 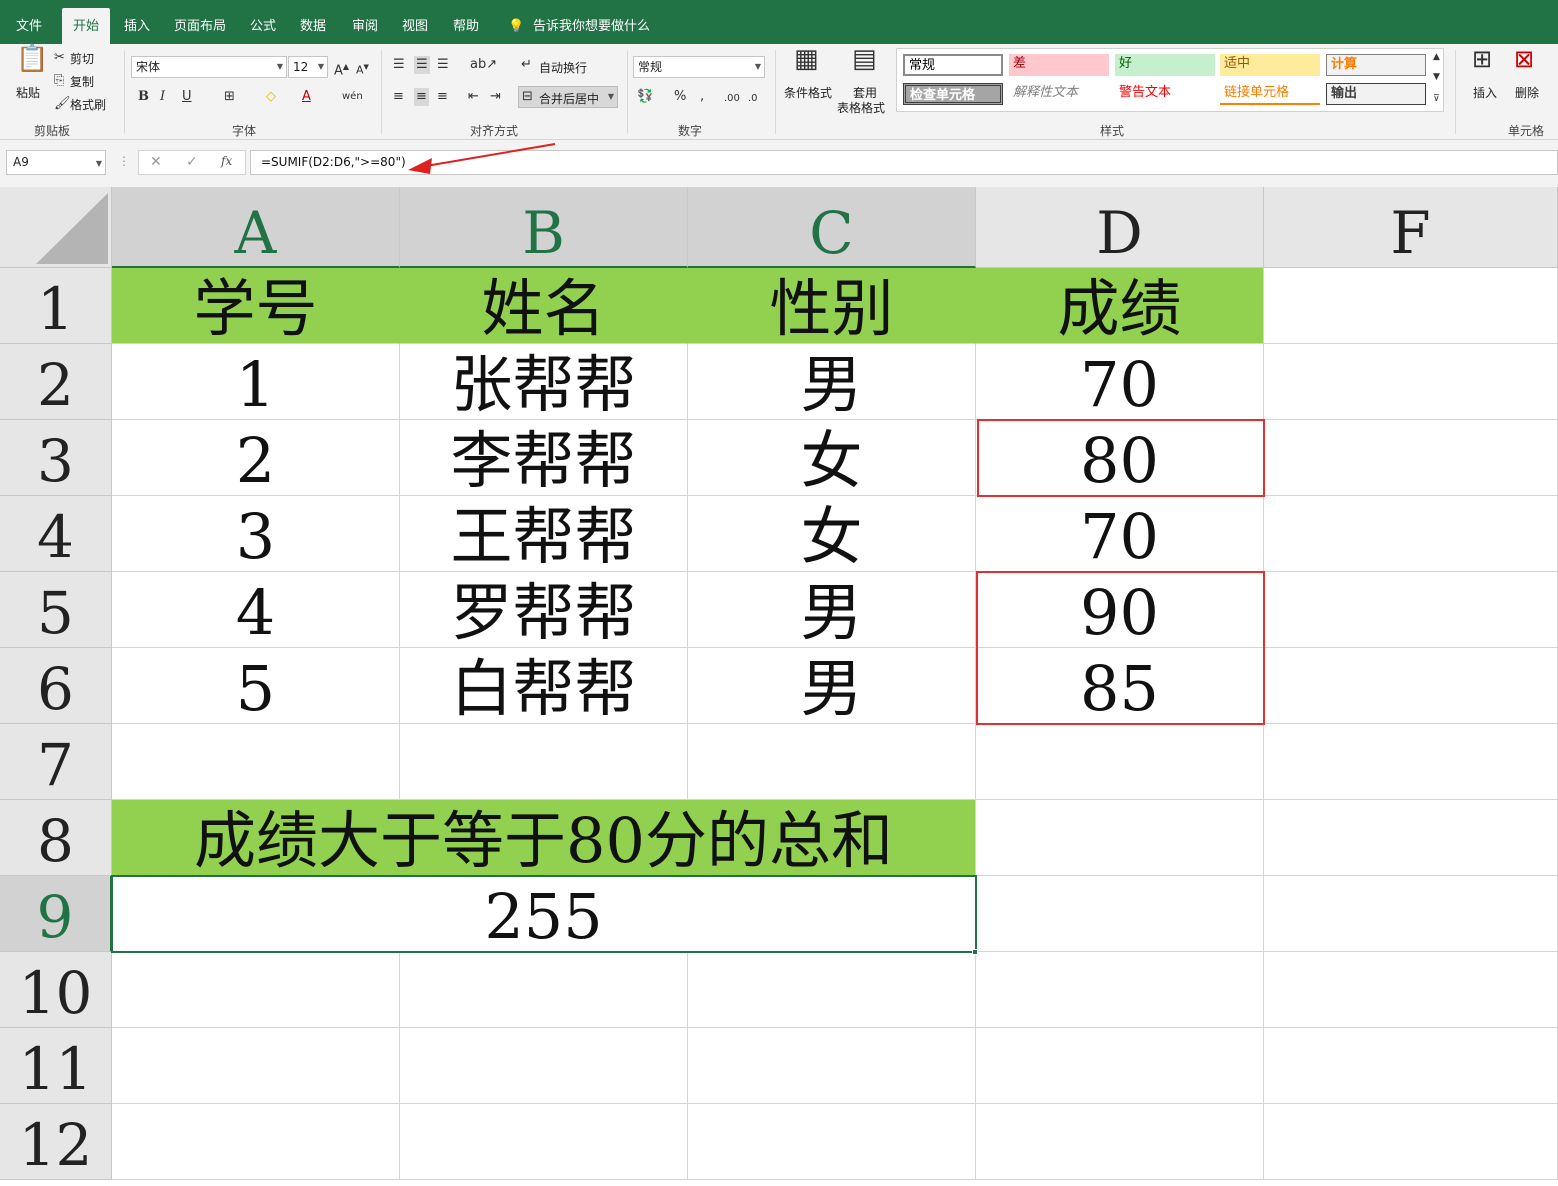 I want to click on decrease-indent-icon: ⇤, so click(x=473, y=97).